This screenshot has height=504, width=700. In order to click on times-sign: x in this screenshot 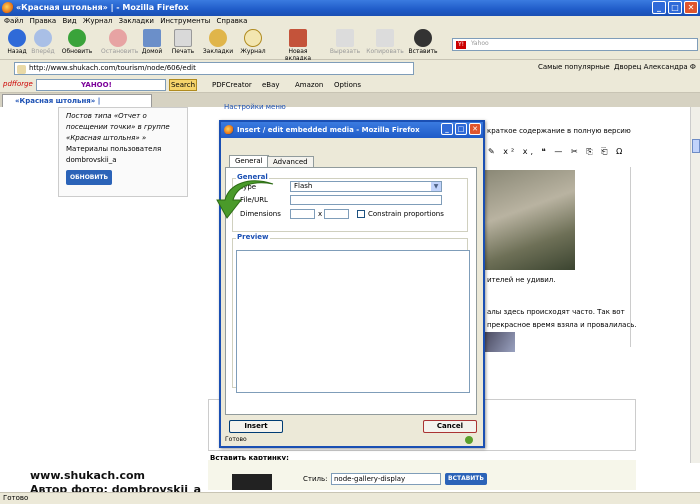, I will do `click(320, 214)`.